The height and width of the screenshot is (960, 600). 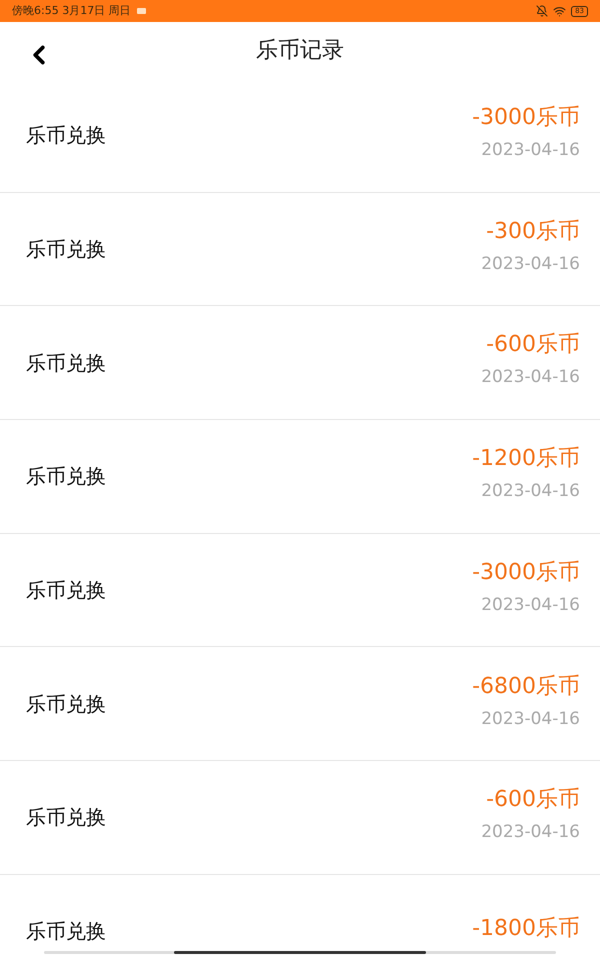 What do you see at coordinates (300, 249) in the screenshot?
I see `record-row: 乐币兑换 -300乐币 2023-04-16` at bounding box center [300, 249].